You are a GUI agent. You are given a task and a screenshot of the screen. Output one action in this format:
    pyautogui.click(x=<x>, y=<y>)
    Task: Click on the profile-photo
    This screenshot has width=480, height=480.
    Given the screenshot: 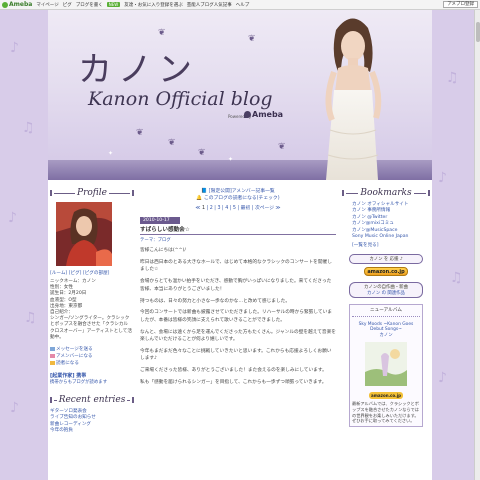 What is the action you would take?
    pyautogui.click(x=84, y=234)
    